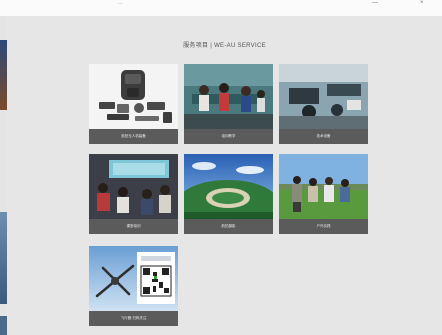  I want to click on service-card: 户外实践, so click(323, 194).